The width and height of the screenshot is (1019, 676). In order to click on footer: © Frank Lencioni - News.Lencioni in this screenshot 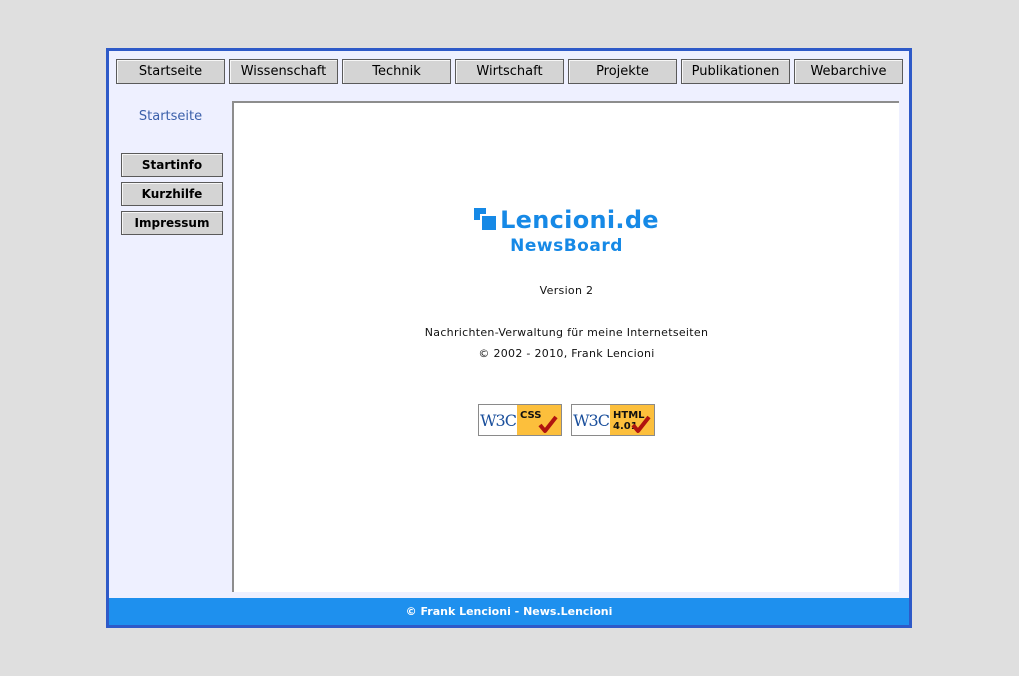, I will do `click(509, 611)`.